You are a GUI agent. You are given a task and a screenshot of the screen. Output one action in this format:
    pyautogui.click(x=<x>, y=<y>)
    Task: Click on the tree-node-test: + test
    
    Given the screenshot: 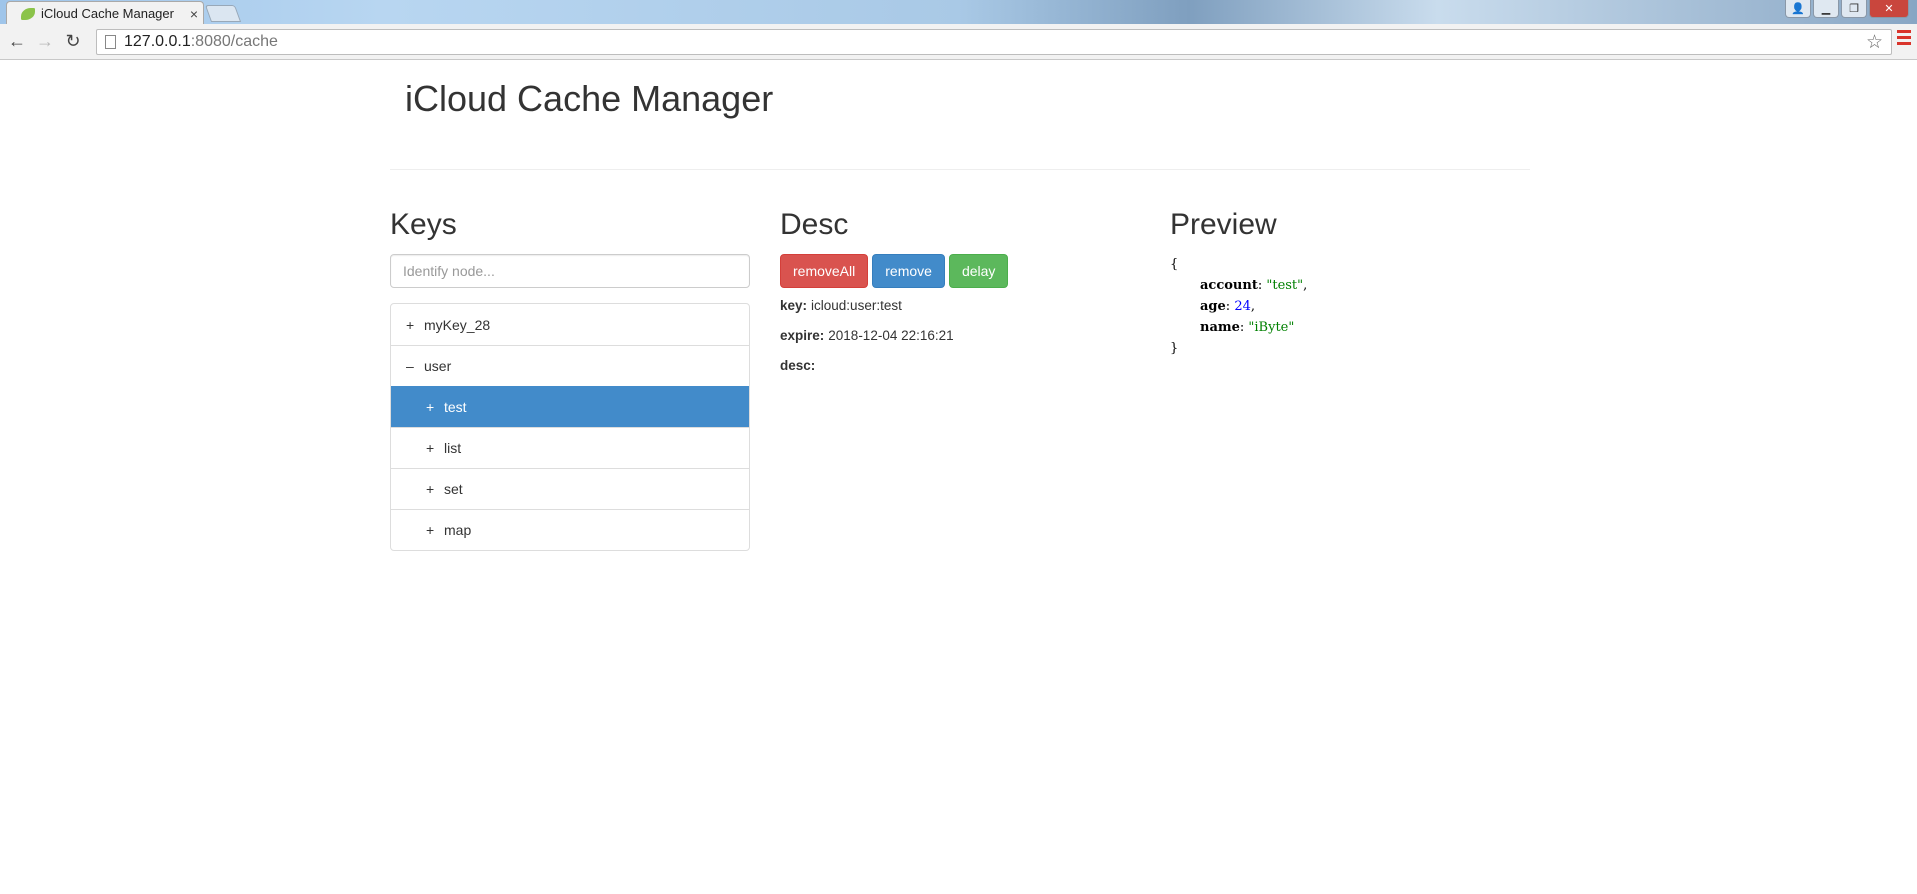 What is the action you would take?
    pyautogui.click(x=570, y=406)
    